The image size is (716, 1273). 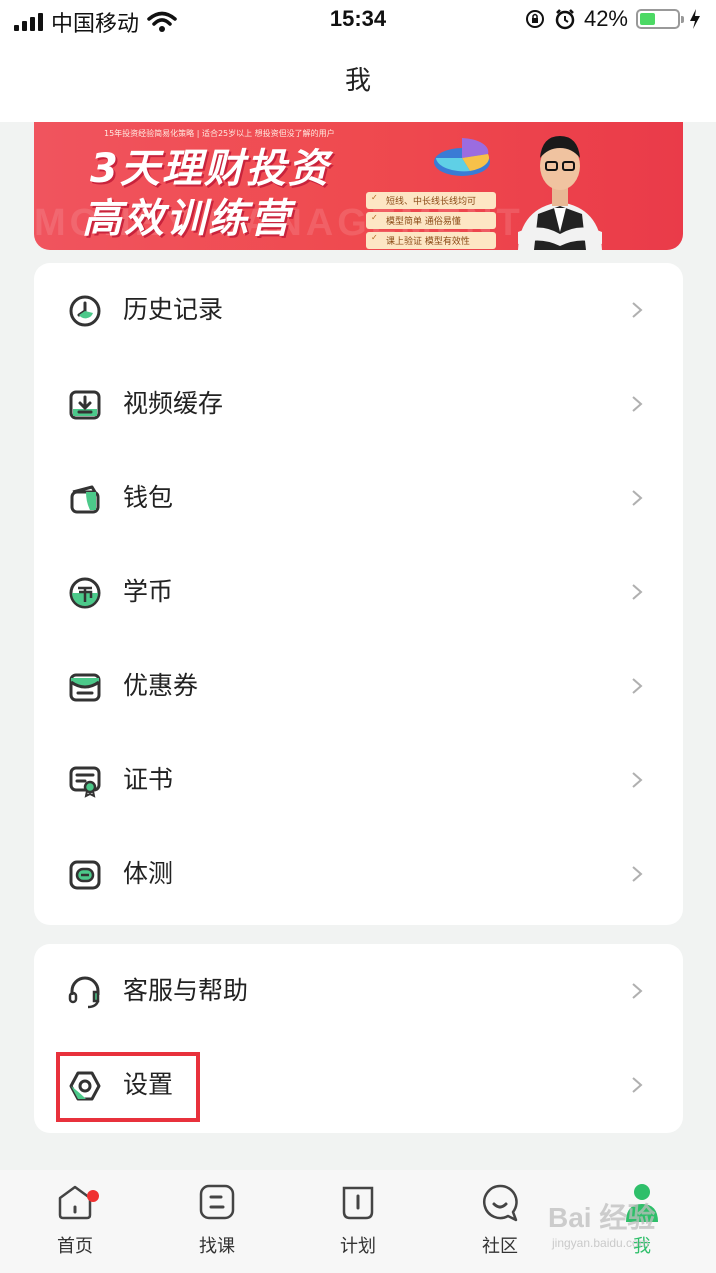 What do you see at coordinates (358, 498) in the screenshot?
I see `menu-item-wallet: 钱包` at bounding box center [358, 498].